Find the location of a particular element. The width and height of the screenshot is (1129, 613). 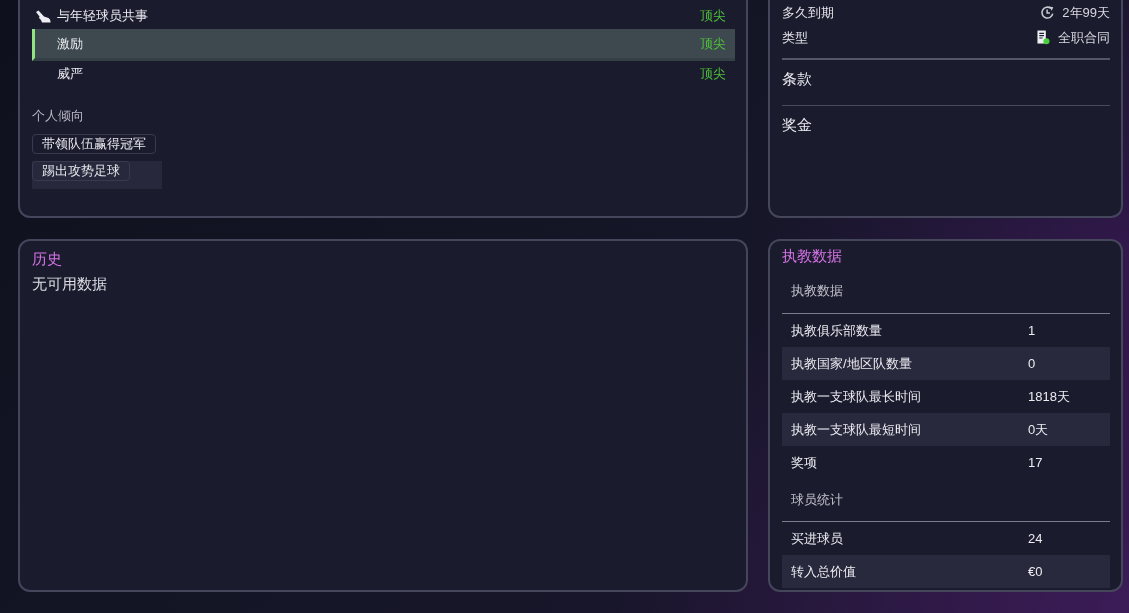

stat-value: 17 is located at coordinates (1036, 462).